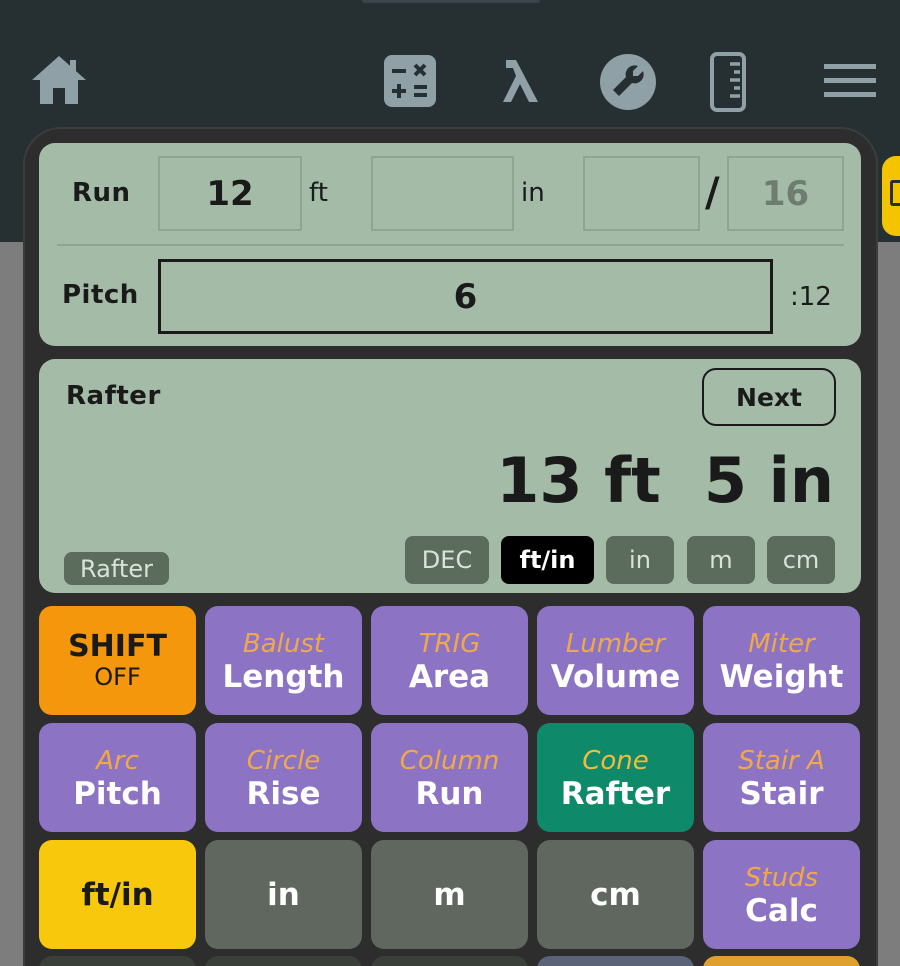  I want to click on rafter-key: Cone Rafter, so click(615, 777).